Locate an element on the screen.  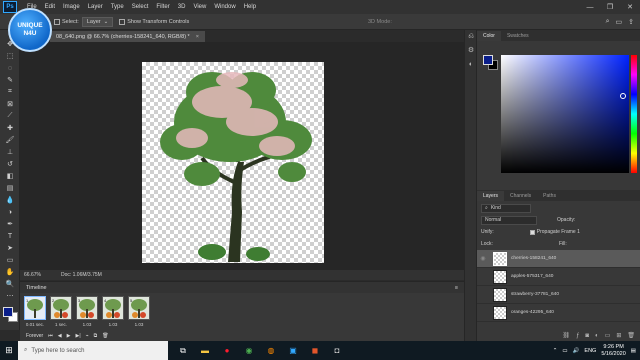
pen-tool-icon: ✒ is located at coordinates (10, 224).